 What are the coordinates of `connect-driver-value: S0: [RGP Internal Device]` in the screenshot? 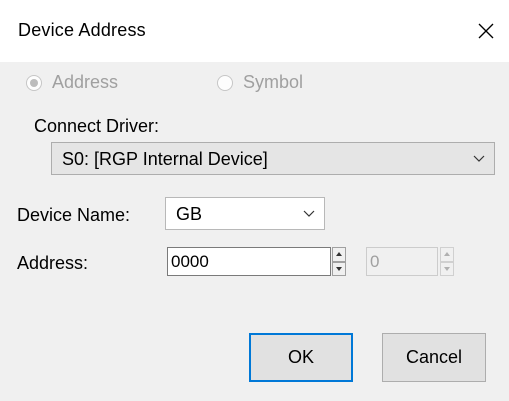 It's located at (165, 159).